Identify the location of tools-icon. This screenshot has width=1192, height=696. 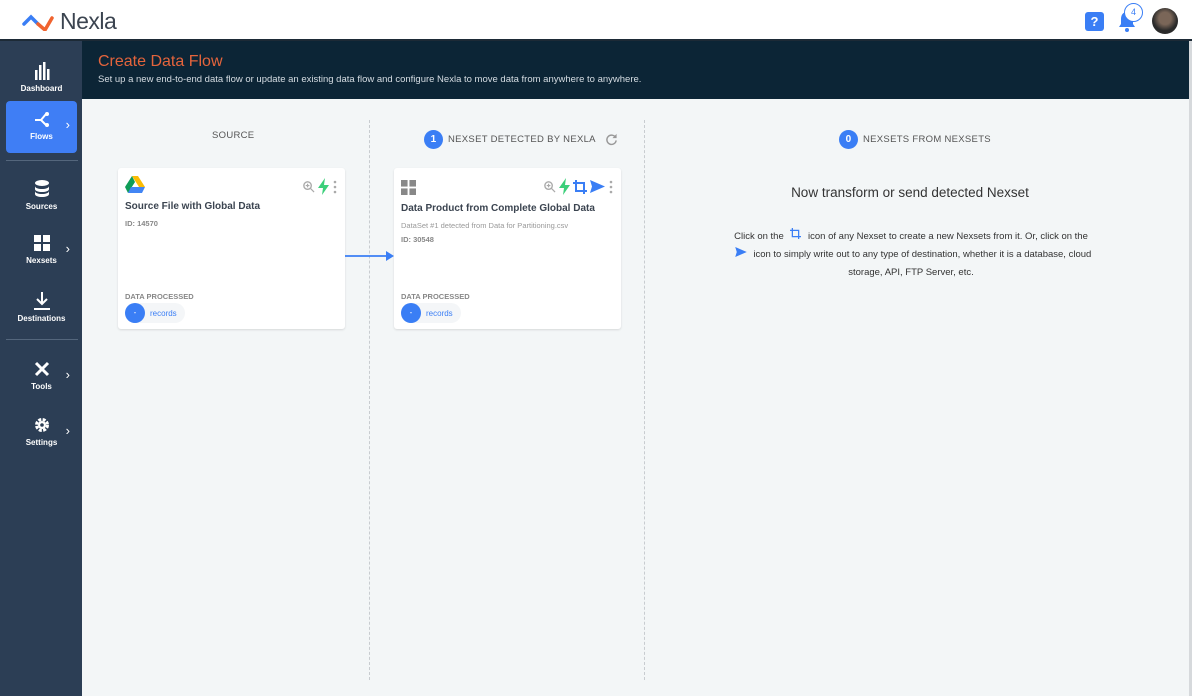
(41, 369).